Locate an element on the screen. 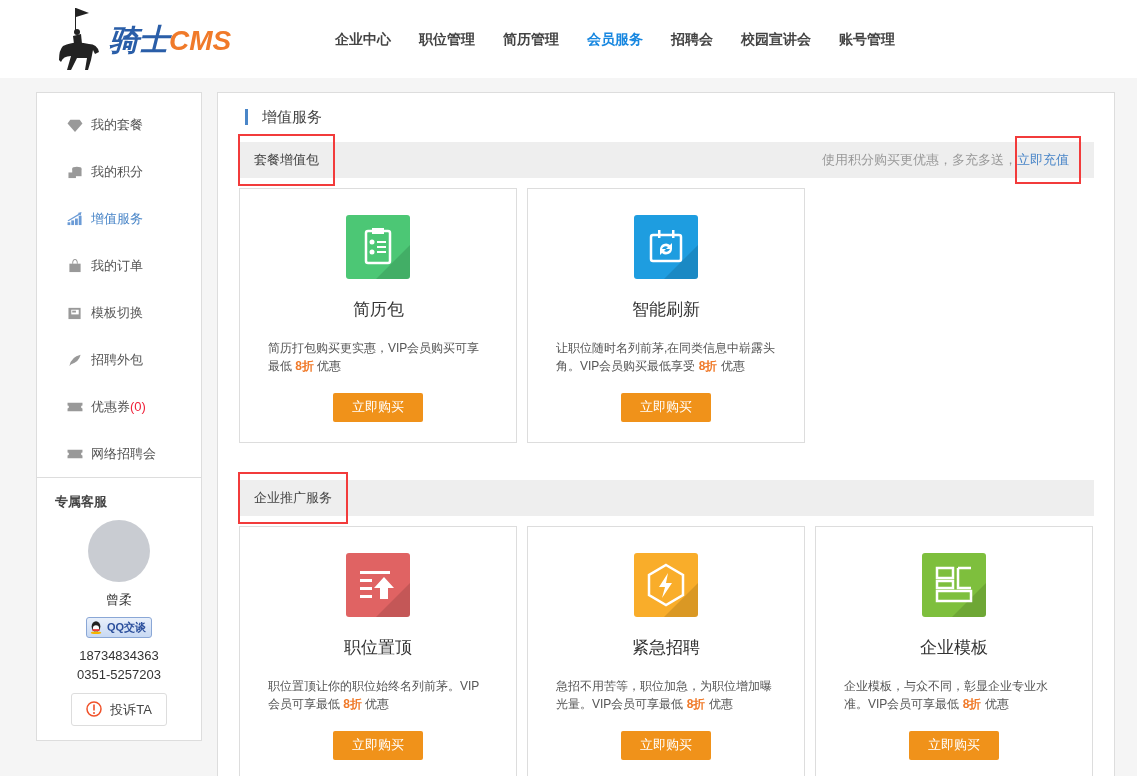  card-description: 企业模板，与众不同，彰显企业专业水准。VIP会员可享最低 8折 优惠 is located at coordinates (946, 695).